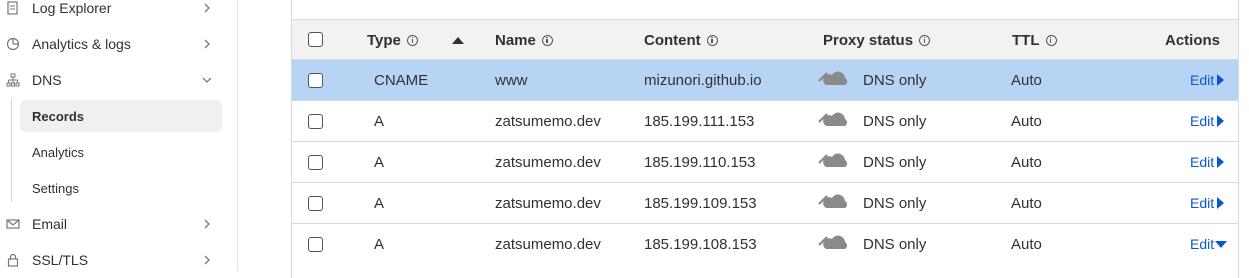 The height and width of the screenshot is (278, 1249). What do you see at coordinates (700, 203) in the screenshot?
I see `record-content: 185.199.109.153` at bounding box center [700, 203].